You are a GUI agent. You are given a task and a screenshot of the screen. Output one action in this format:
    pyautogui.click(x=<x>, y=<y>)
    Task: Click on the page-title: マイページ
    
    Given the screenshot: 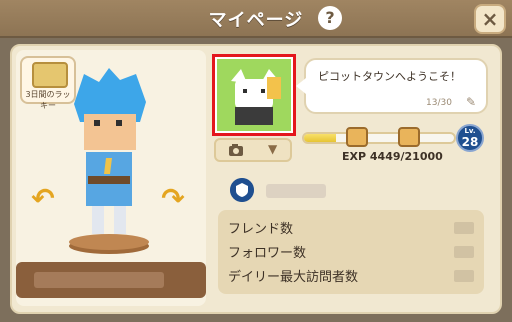 What is the action you would take?
    pyautogui.click(x=256, y=20)
    